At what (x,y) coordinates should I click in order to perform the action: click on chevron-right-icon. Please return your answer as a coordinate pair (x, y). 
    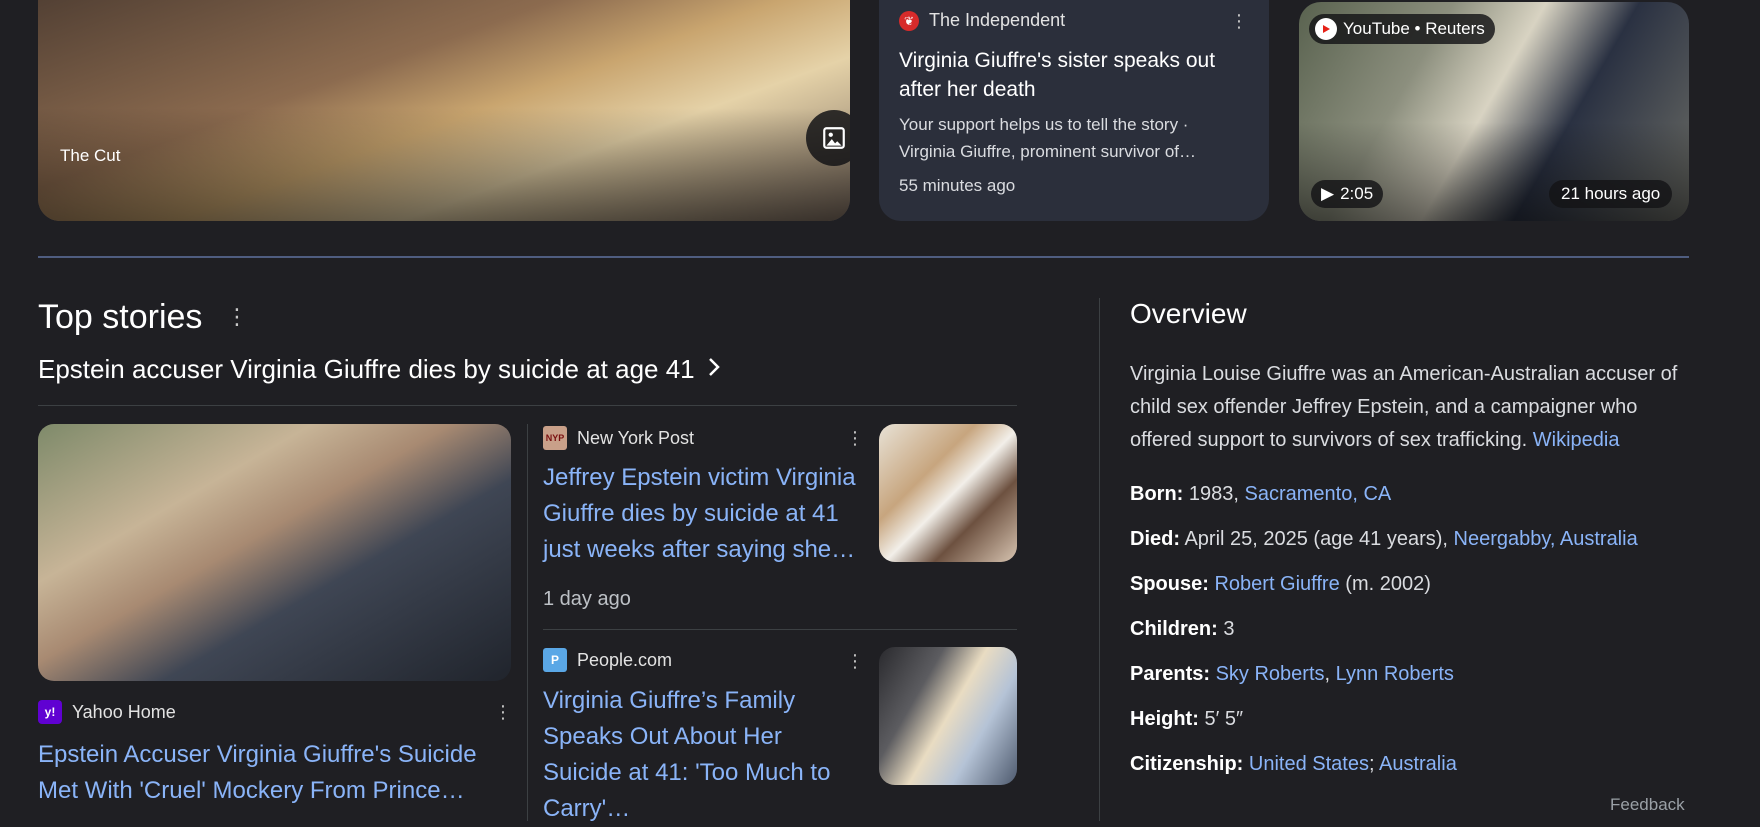
    Looking at the image, I should click on (714, 369).